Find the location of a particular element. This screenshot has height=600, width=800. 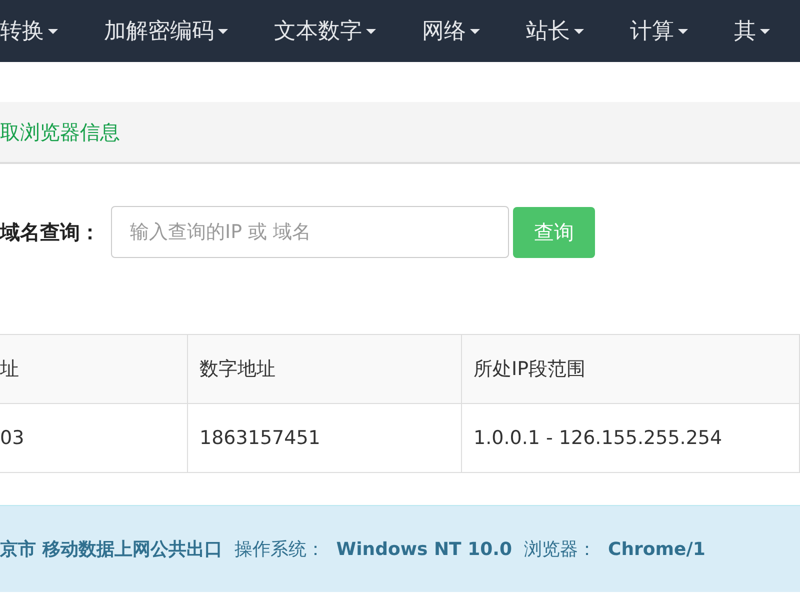

nav-menu-item: 站长 is located at coordinates (555, 31).